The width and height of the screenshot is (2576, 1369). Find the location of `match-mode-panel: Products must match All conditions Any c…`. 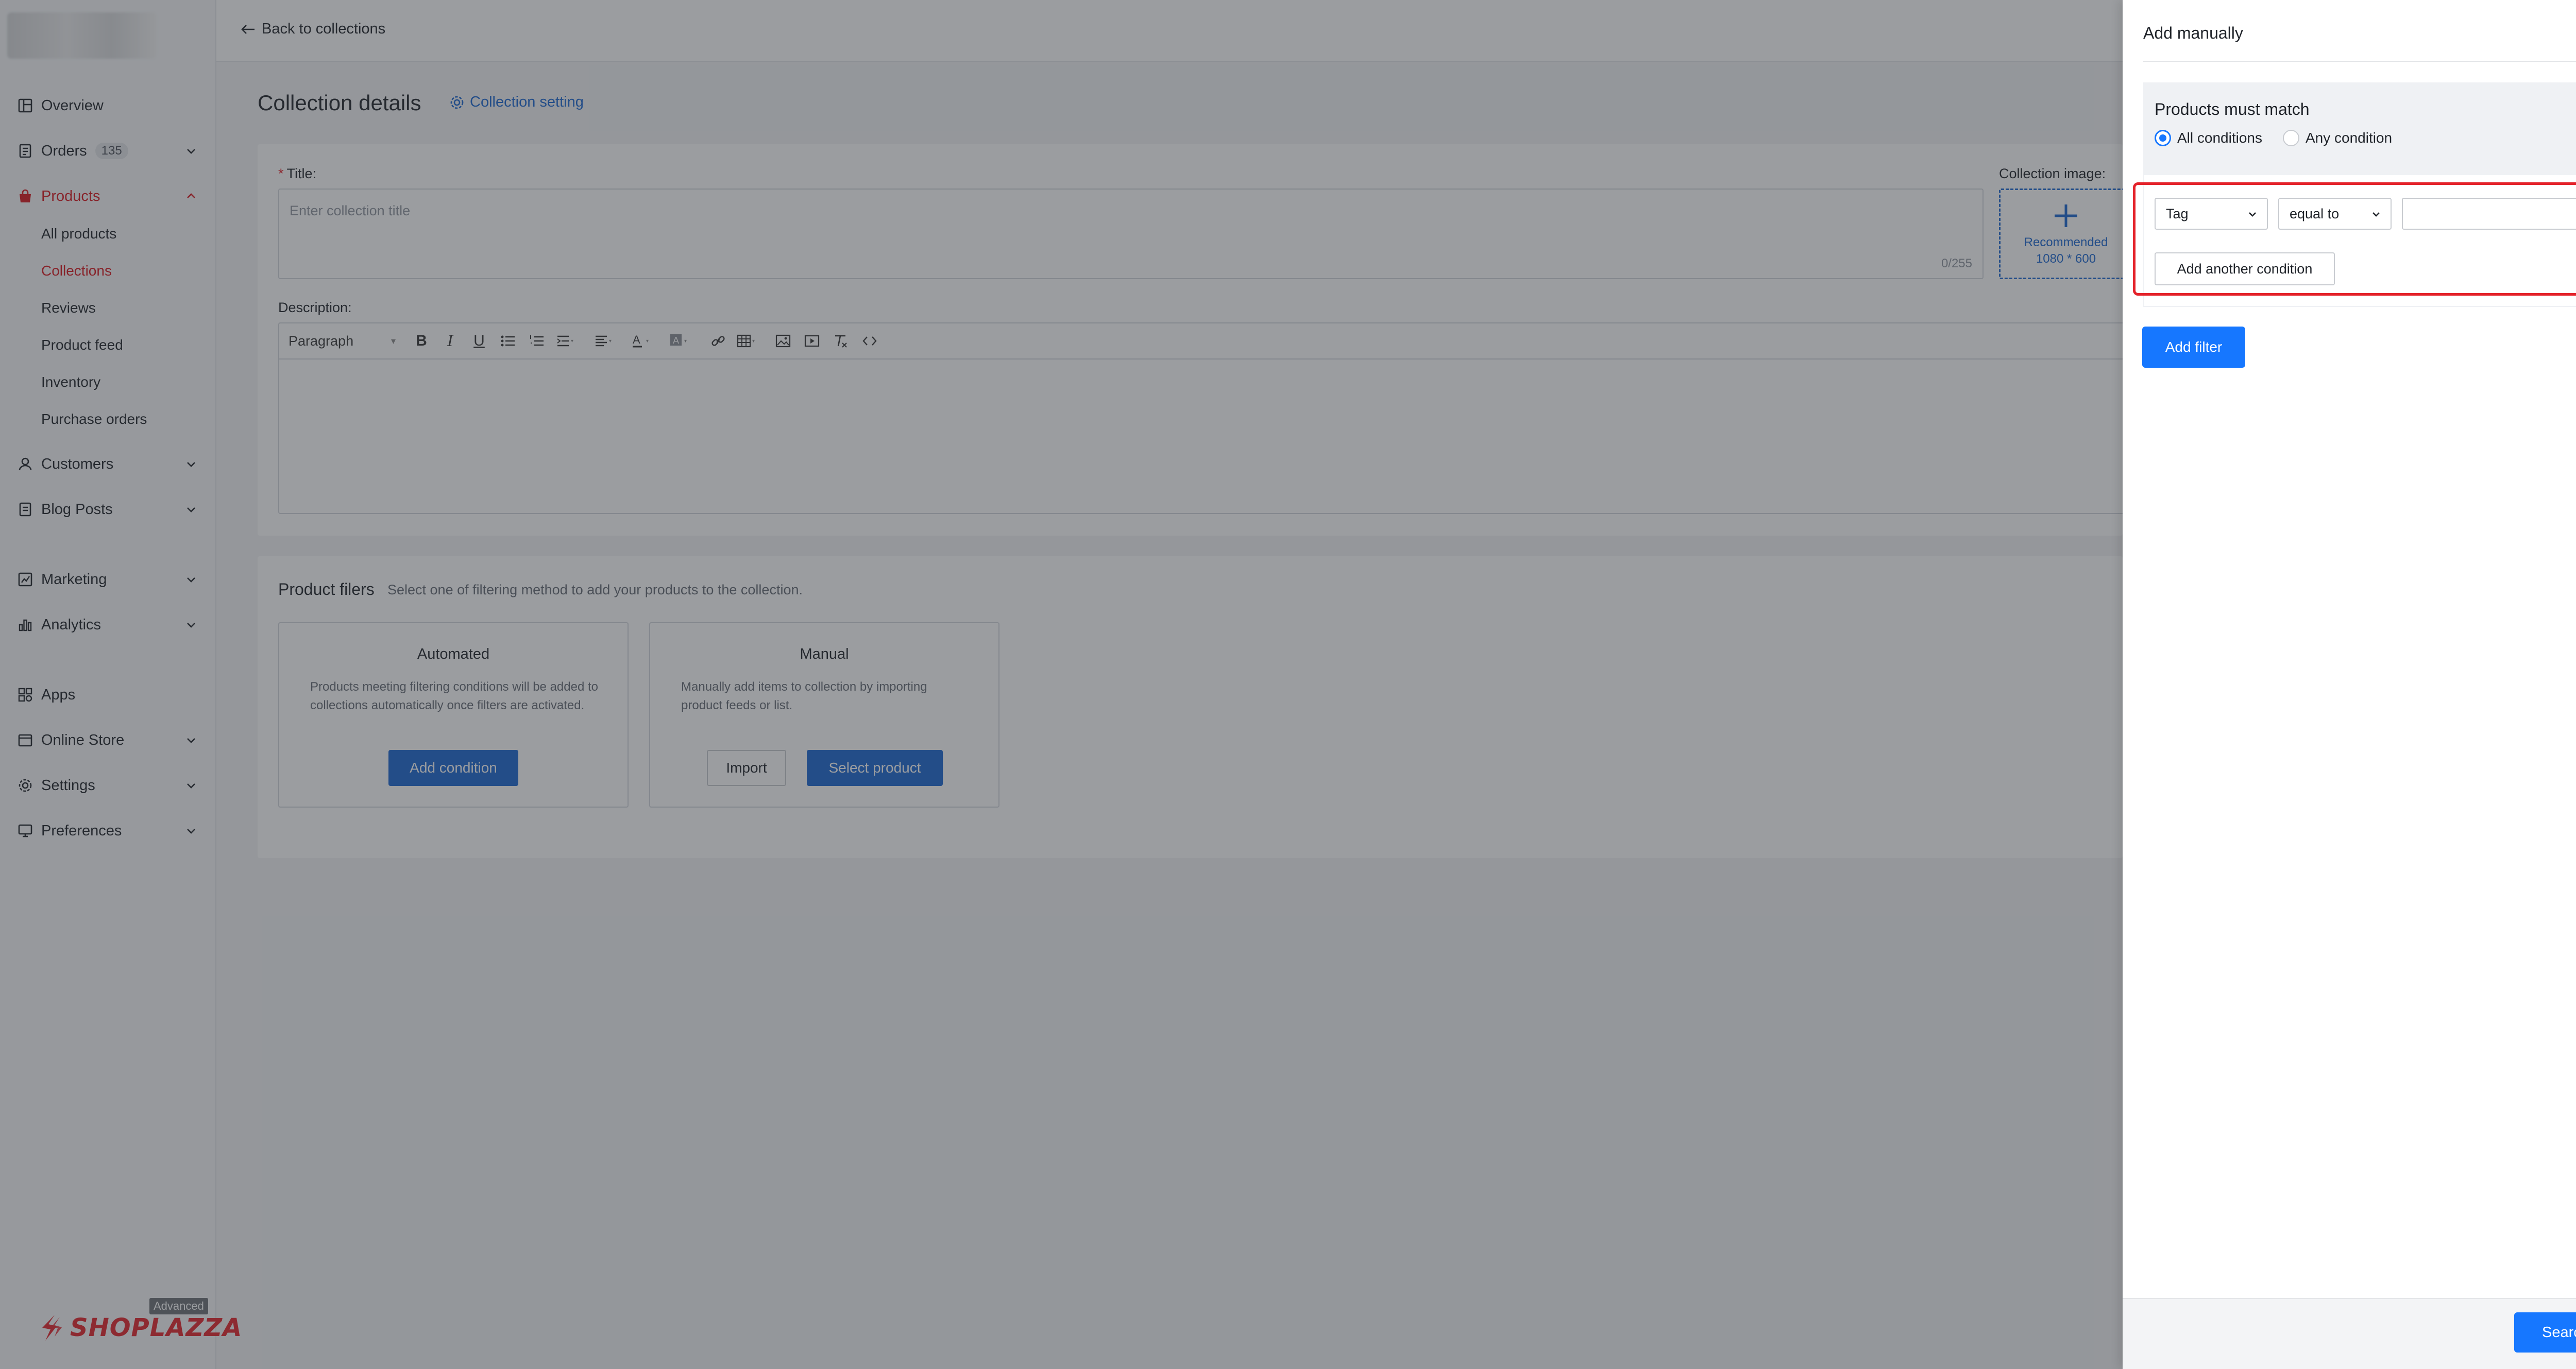

match-mode-panel: Products must match All conditions Any c… is located at coordinates (2359, 128).